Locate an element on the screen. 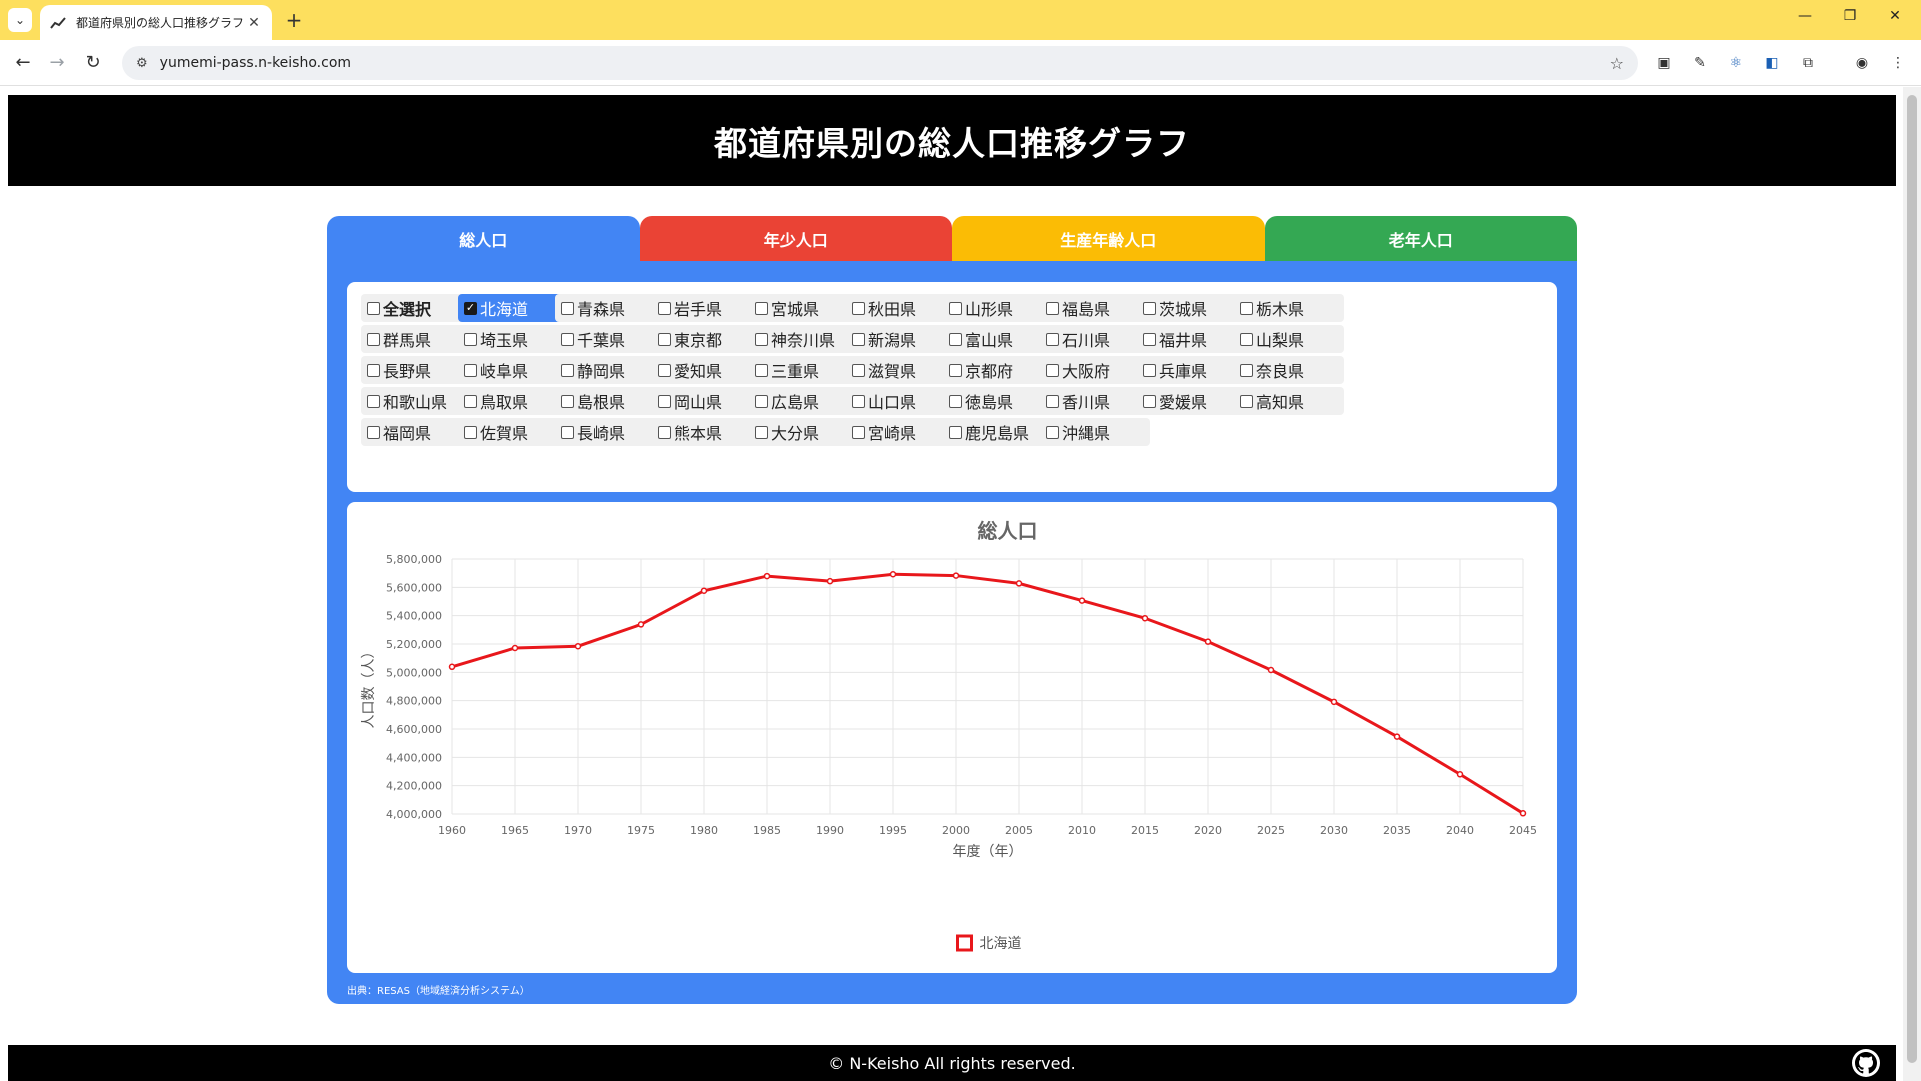 The height and width of the screenshot is (1081, 1921). checkbox-prefecture: 千葉県 is located at coordinates (610, 339).